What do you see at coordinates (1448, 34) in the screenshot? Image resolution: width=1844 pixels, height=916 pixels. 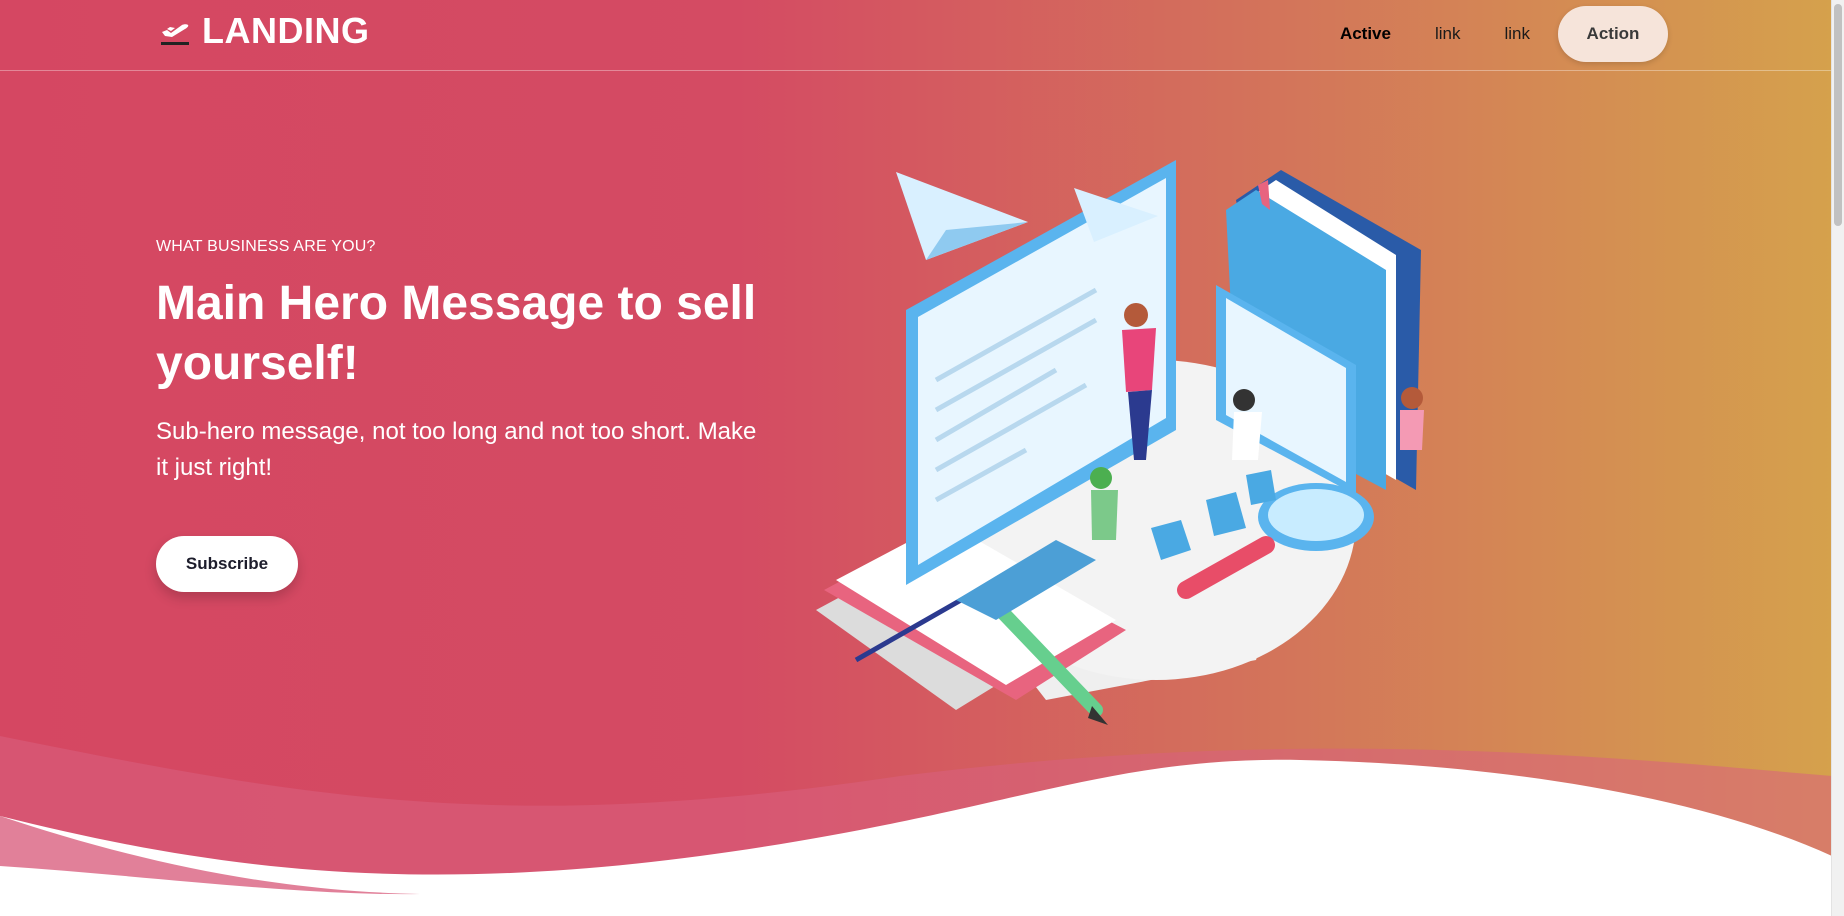 I see `nav-link-1: link` at bounding box center [1448, 34].